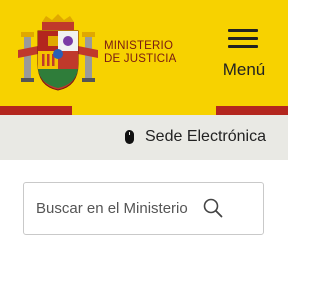 This screenshot has height=288, width=320. I want to click on mouse-icon, so click(129, 137).